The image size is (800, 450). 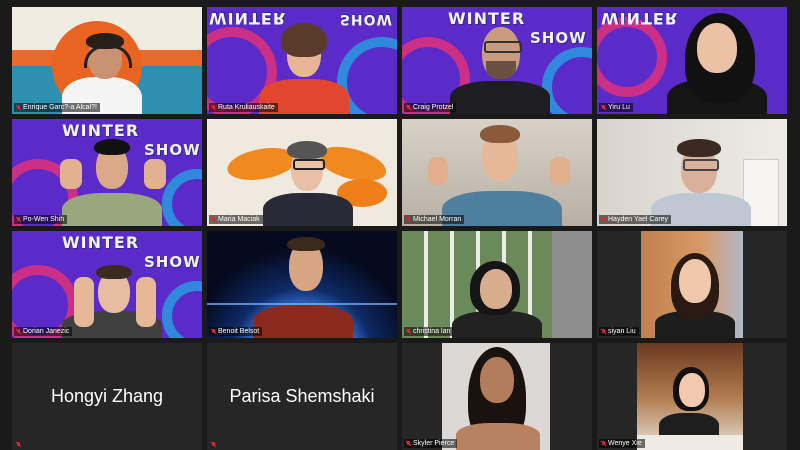 I want to click on video-tile-active-speaker: WINTER SHOW Ruta Kruliauskaite, so click(x=302, y=60).